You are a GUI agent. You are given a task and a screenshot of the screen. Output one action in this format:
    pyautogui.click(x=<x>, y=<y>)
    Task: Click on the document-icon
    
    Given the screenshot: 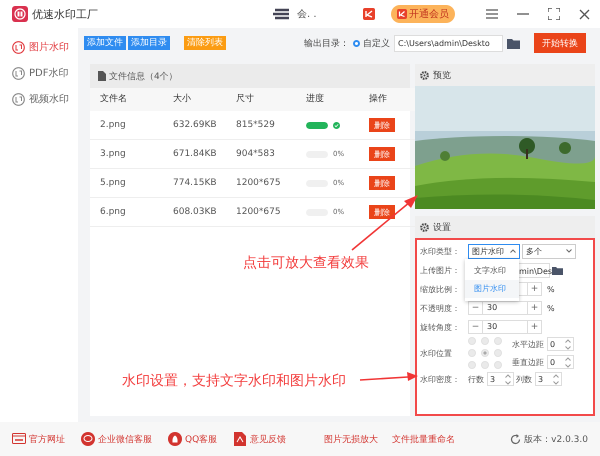 What is the action you would take?
    pyautogui.click(x=240, y=439)
    